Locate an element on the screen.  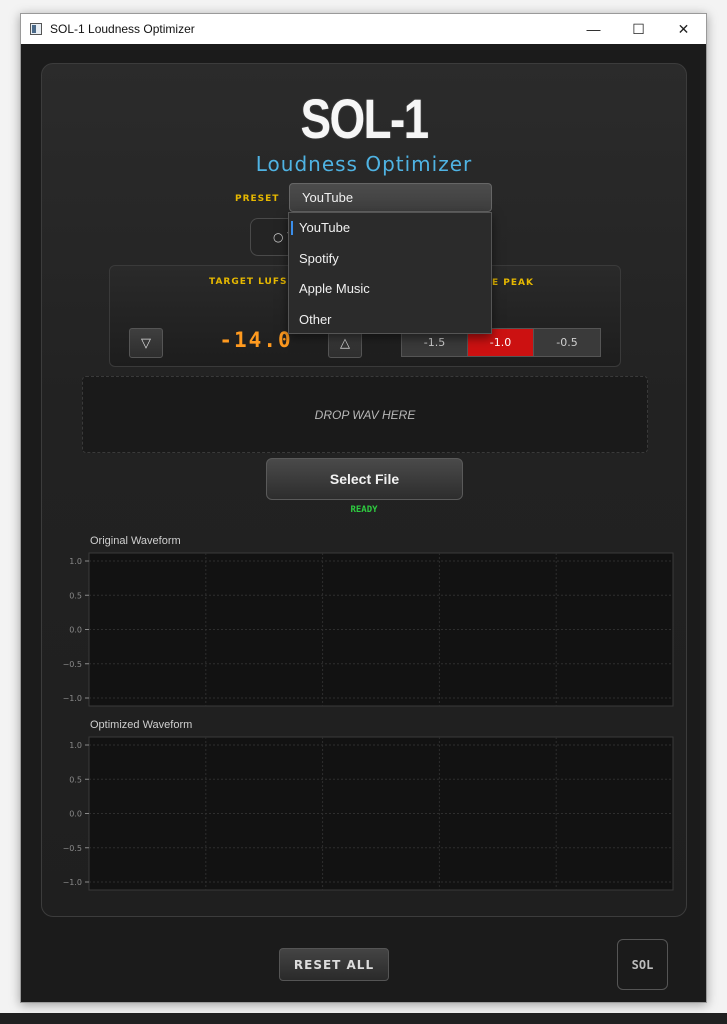
taskbar is located at coordinates (363, 1018).